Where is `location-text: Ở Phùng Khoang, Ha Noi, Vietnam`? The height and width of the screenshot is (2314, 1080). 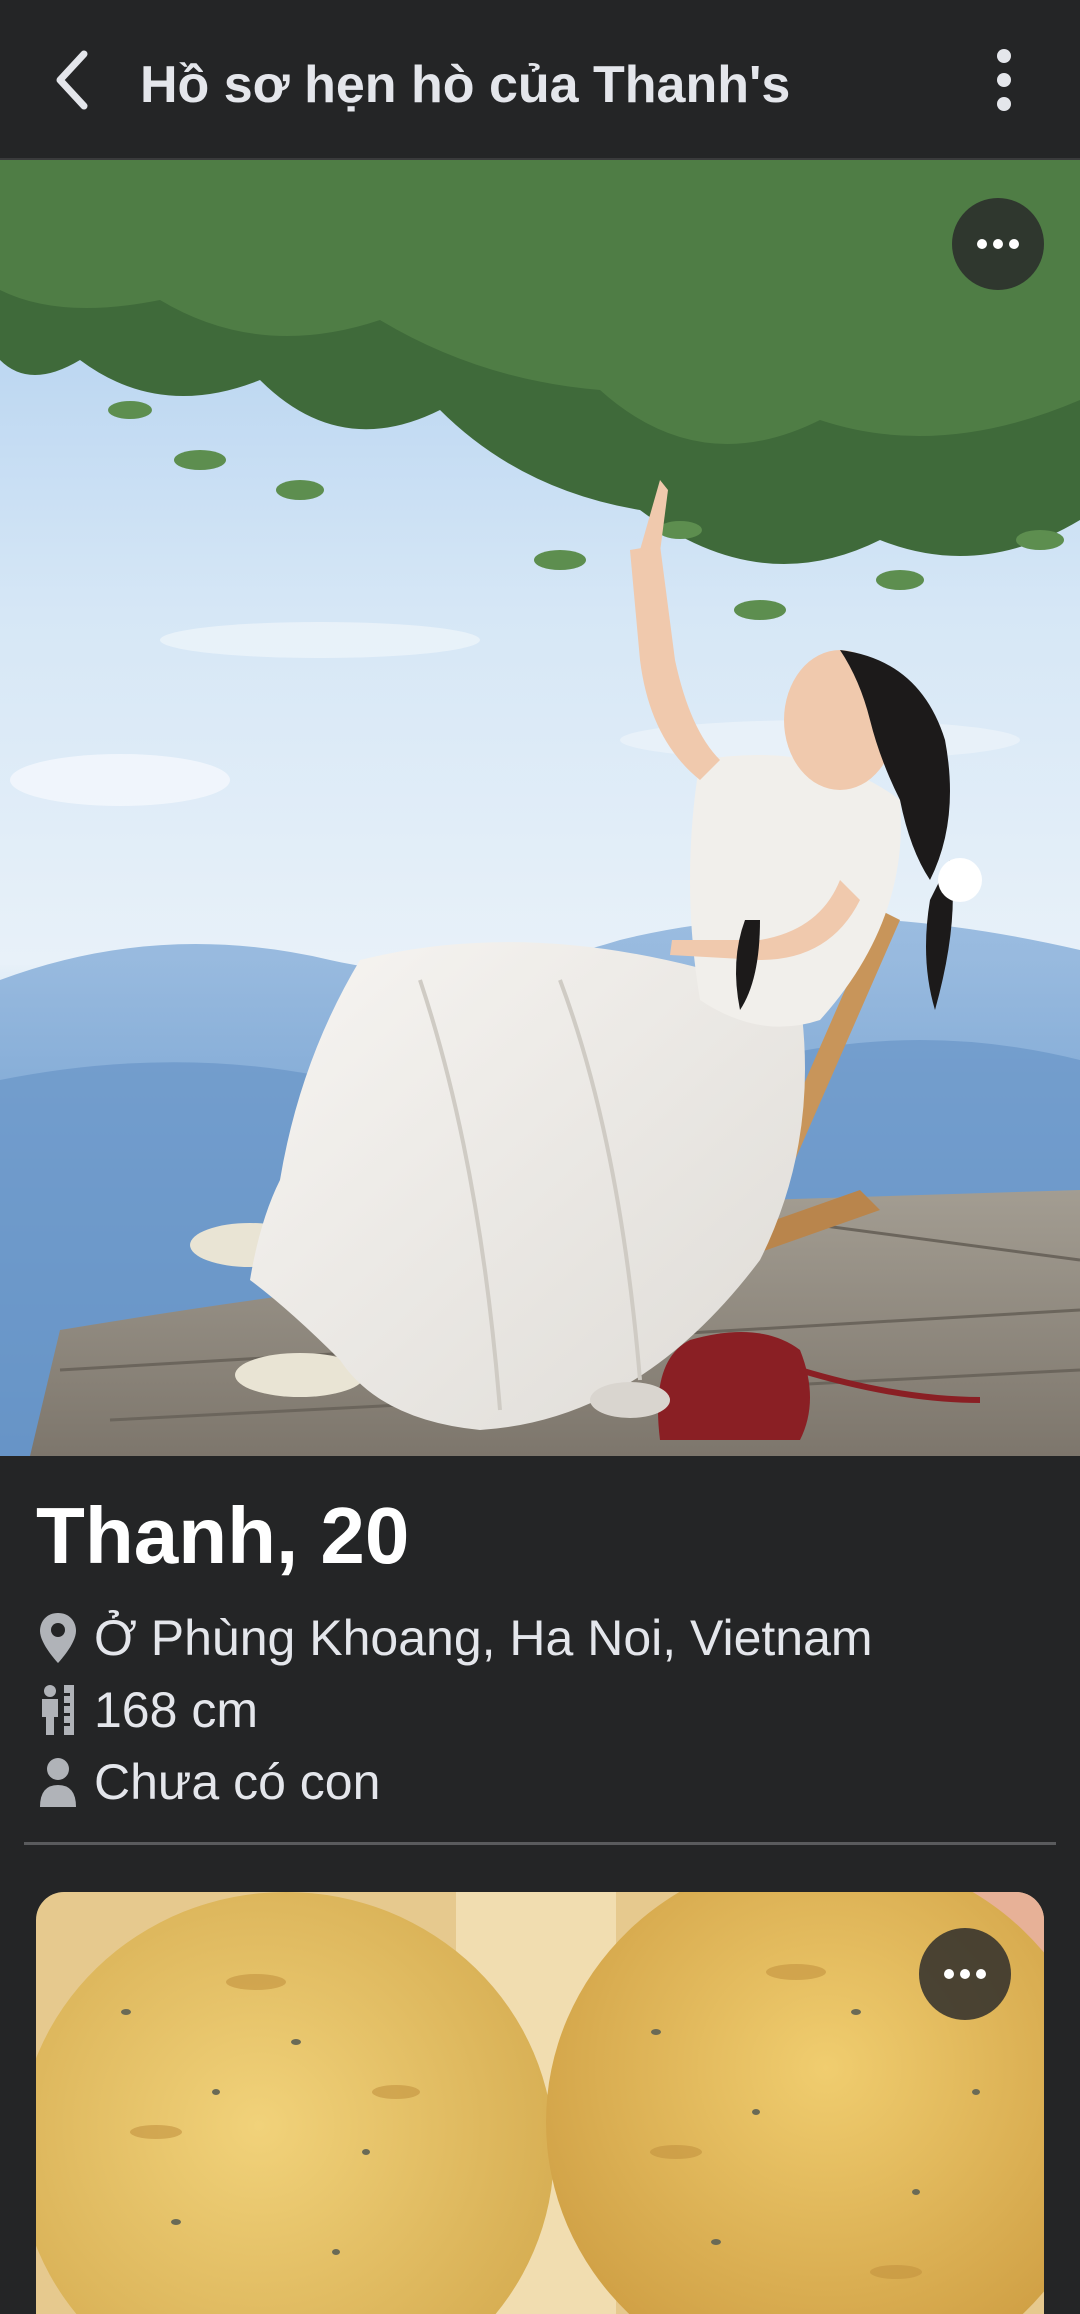 location-text: Ở Phùng Khoang, Ha Noi, Vietnam is located at coordinates (483, 1638).